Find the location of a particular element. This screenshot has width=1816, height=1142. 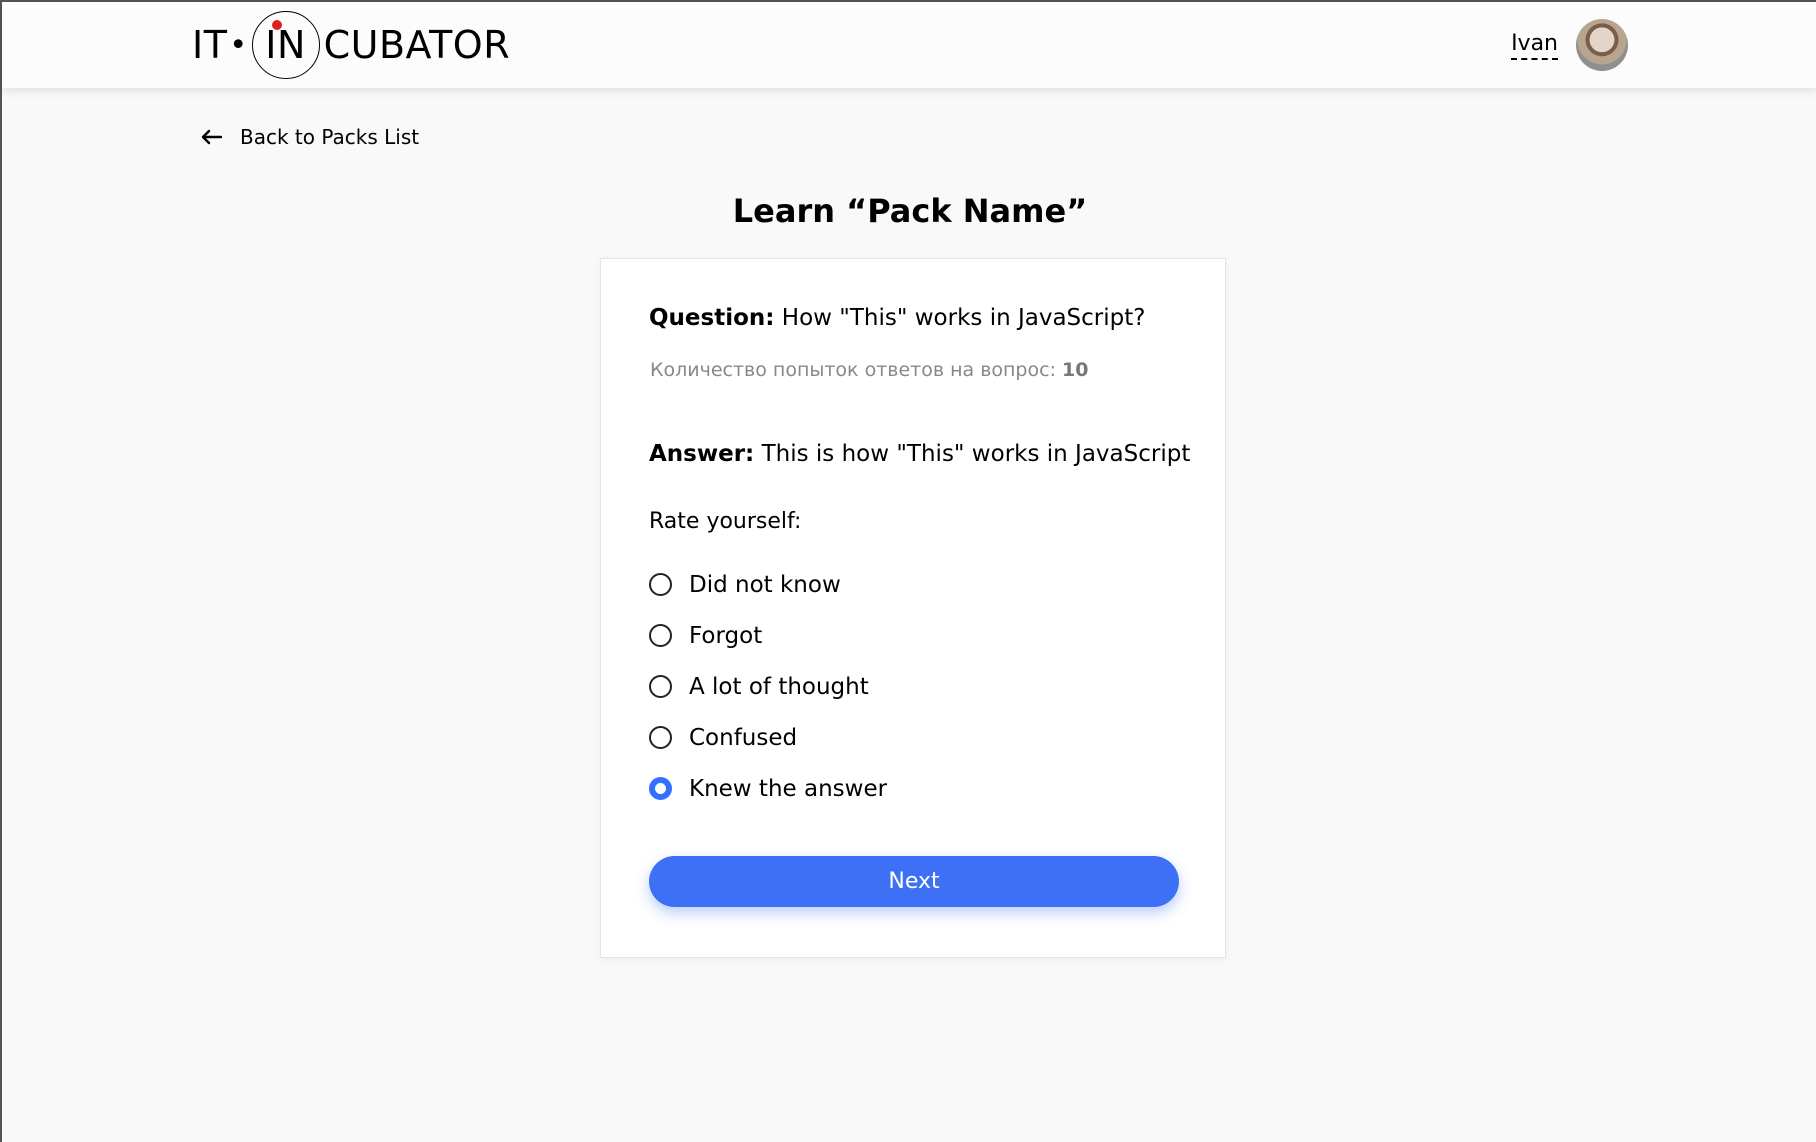

logo-text-in: IN is located at coordinates (285, 45).